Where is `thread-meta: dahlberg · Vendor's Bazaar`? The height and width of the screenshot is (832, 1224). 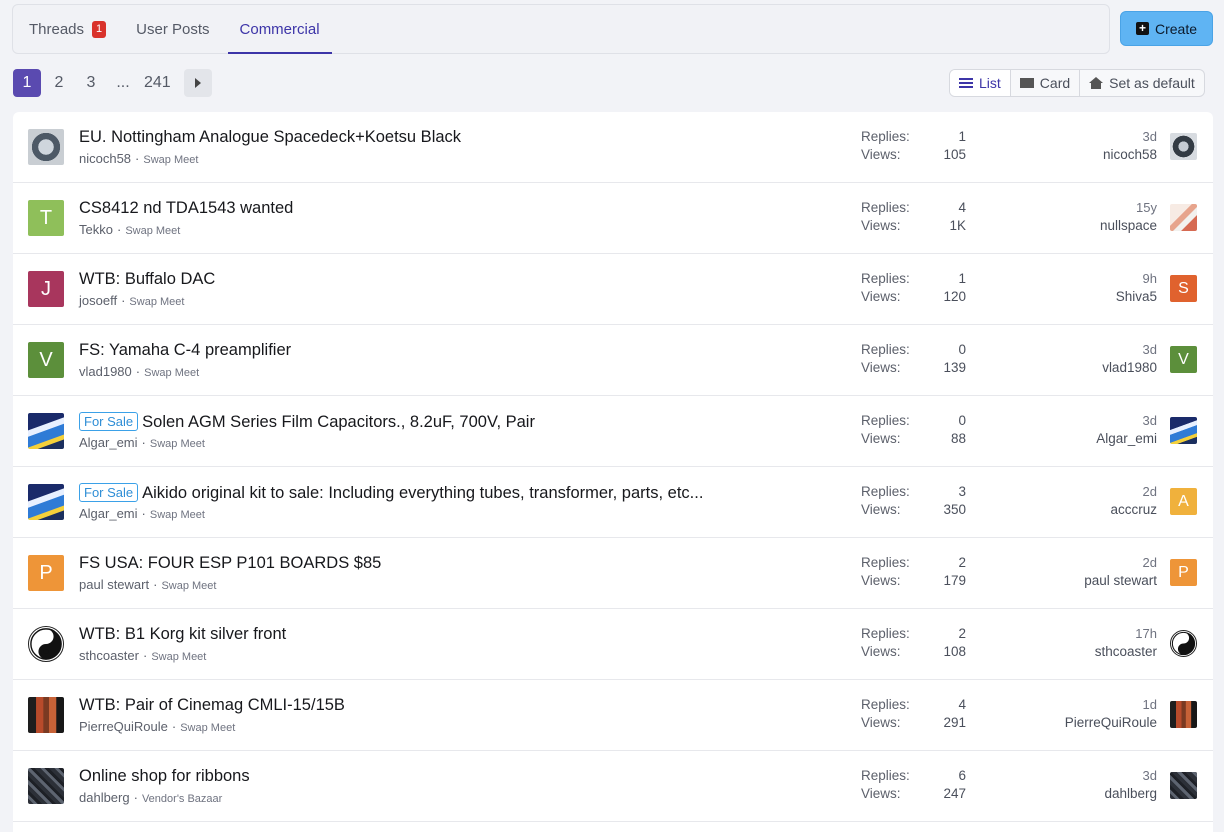 thread-meta: dahlberg · Vendor's Bazaar is located at coordinates (150, 797).